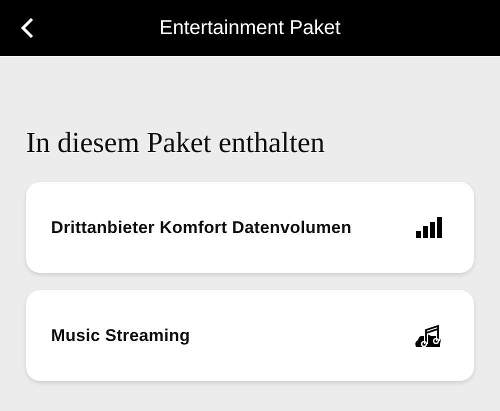  I want to click on signal-bars-icon, so click(429, 227).